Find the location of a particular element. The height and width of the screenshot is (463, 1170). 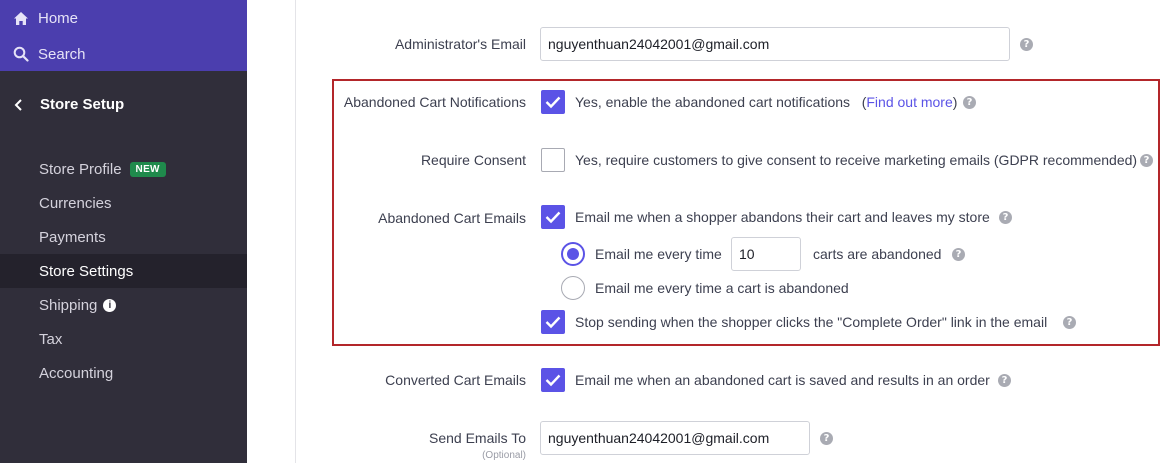

chevron-left-icon is located at coordinates (20, 104).